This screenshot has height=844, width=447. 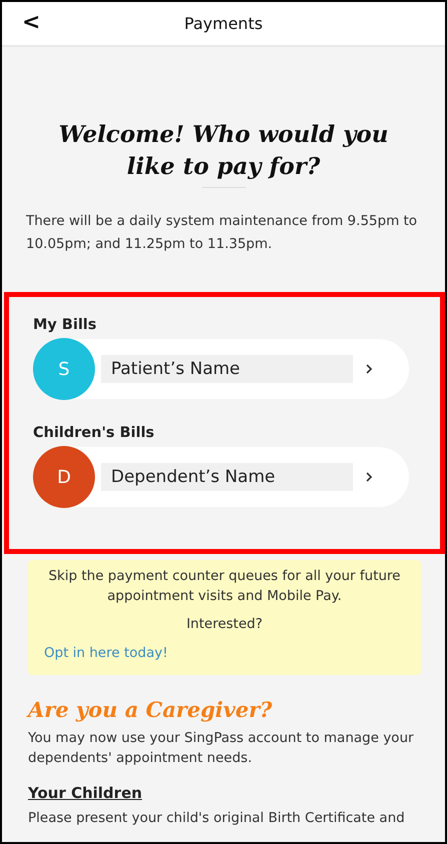 What do you see at coordinates (221, 748) in the screenshot?
I see `caregiver-text: You may now use your SingPass account to manage your dependents' appointment needs.` at bounding box center [221, 748].